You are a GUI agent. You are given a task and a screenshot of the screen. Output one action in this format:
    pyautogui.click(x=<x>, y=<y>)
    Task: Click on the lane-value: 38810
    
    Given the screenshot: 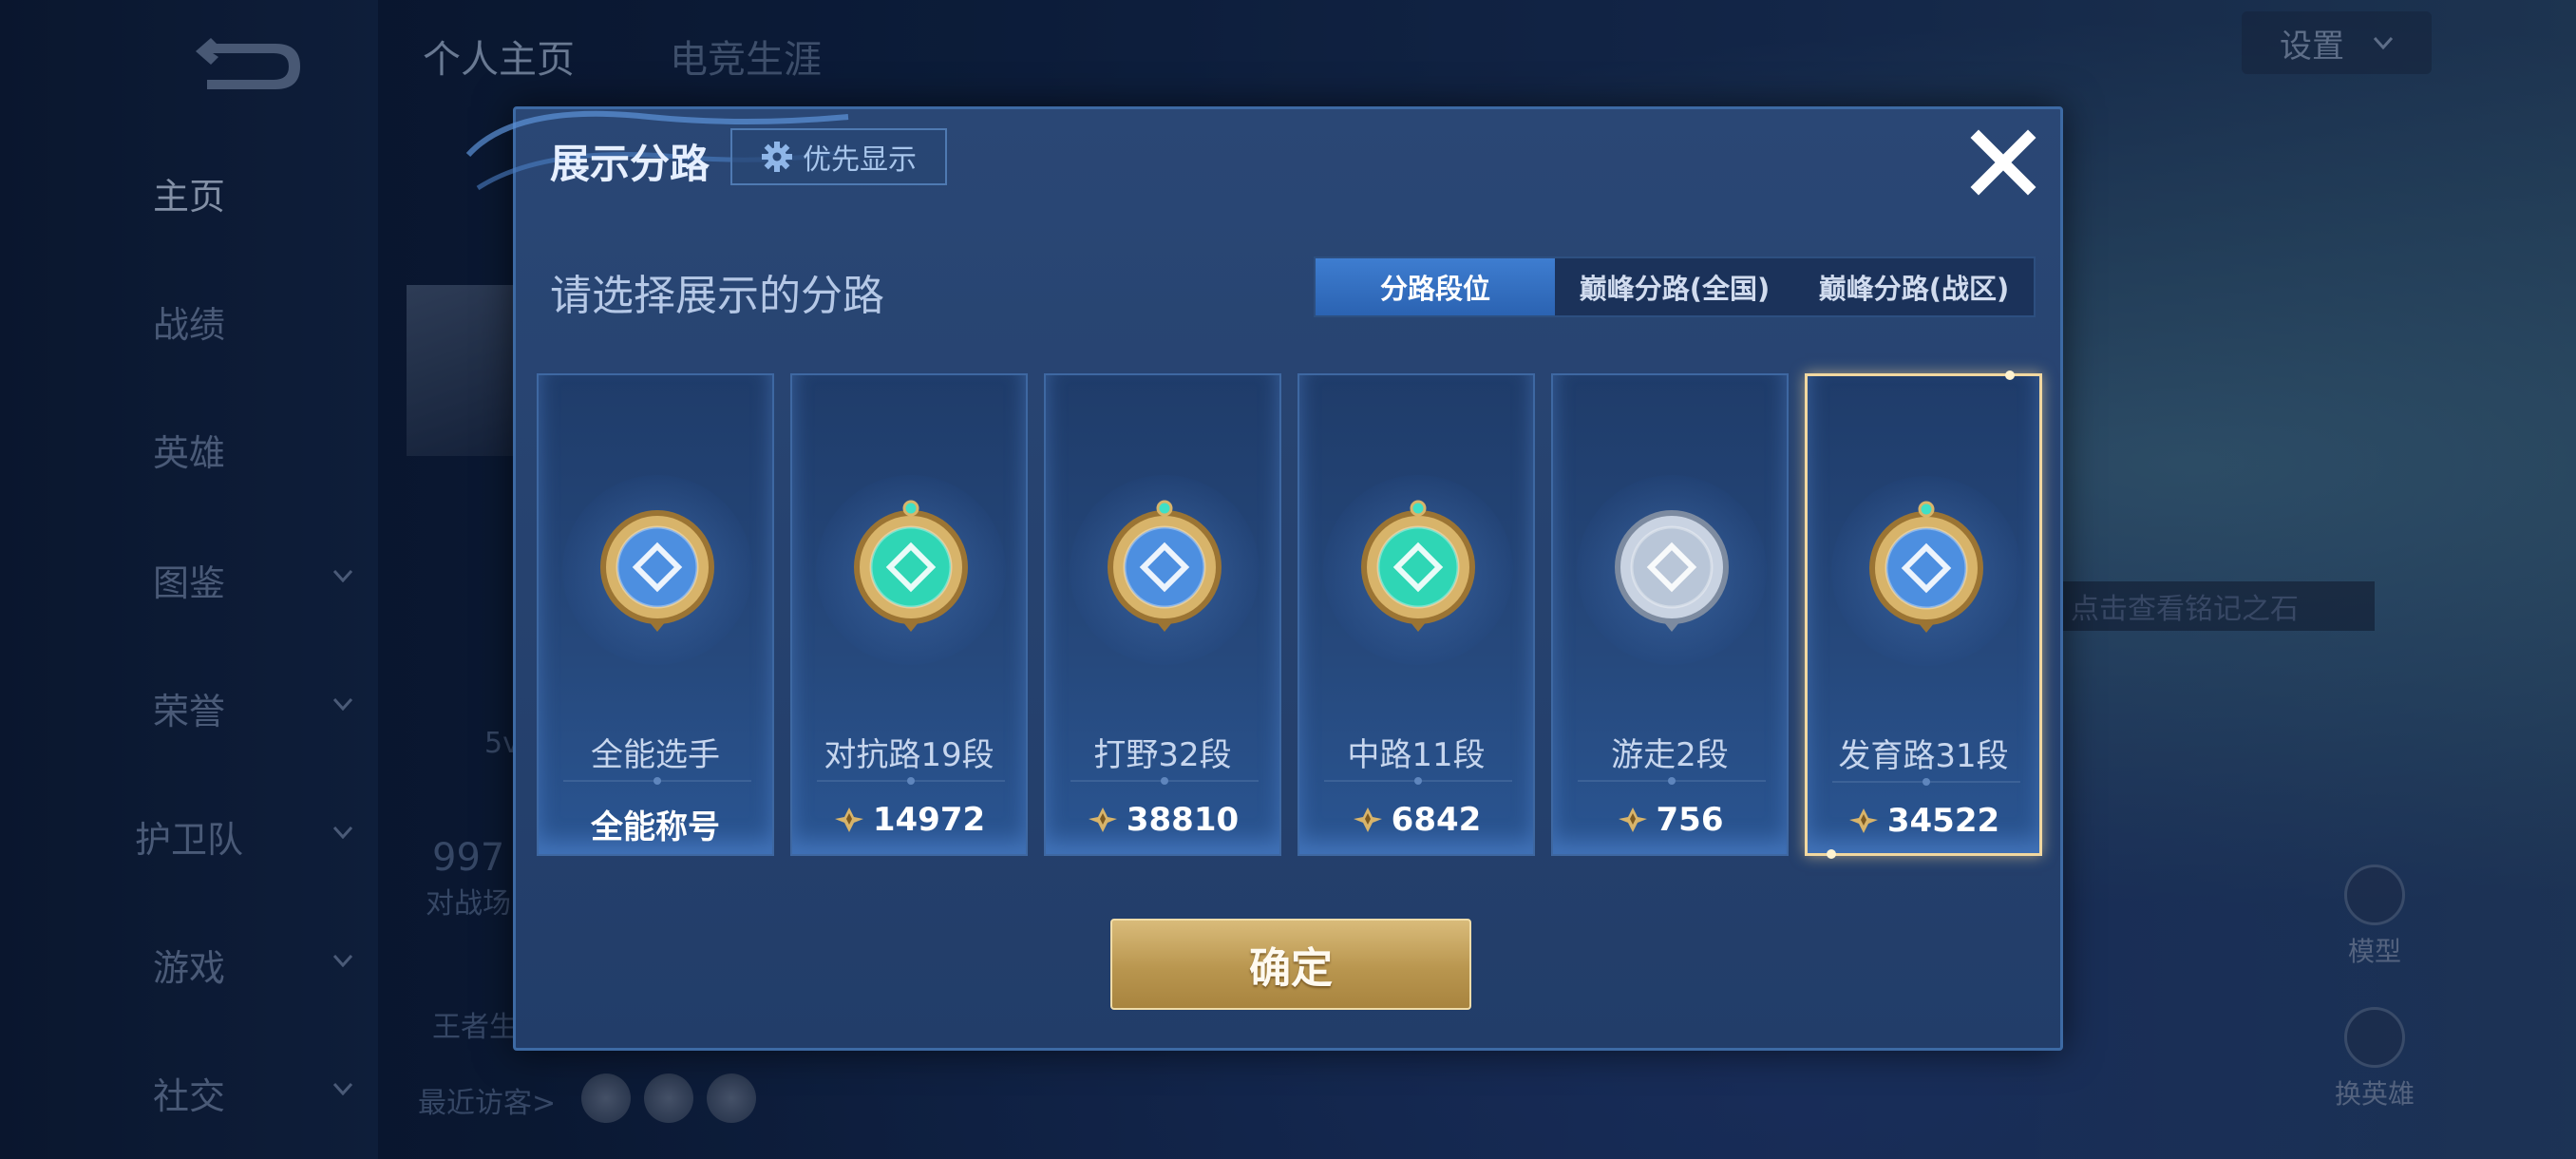 What is the action you would take?
    pyautogui.click(x=1162, y=820)
    